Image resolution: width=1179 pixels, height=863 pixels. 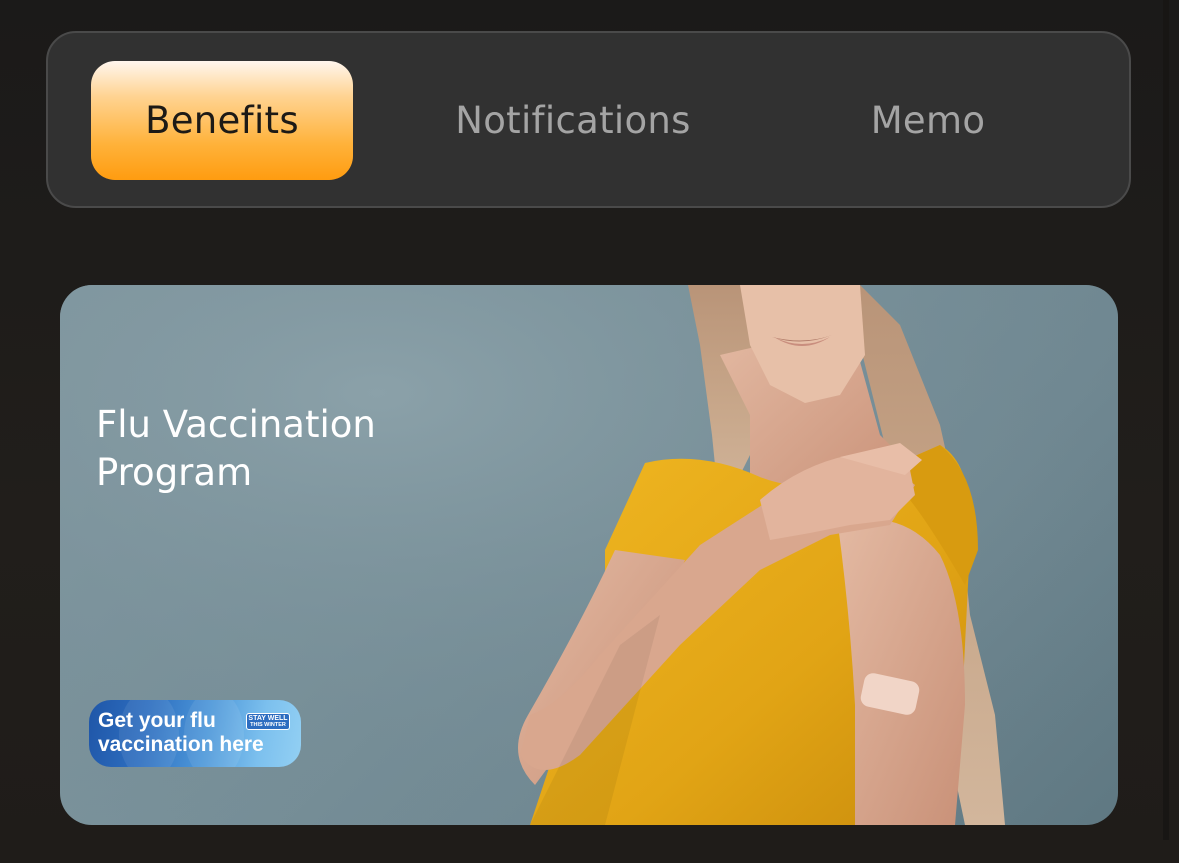 I want to click on tab-notifications-label: Notifications, so click(x=573, y=120).